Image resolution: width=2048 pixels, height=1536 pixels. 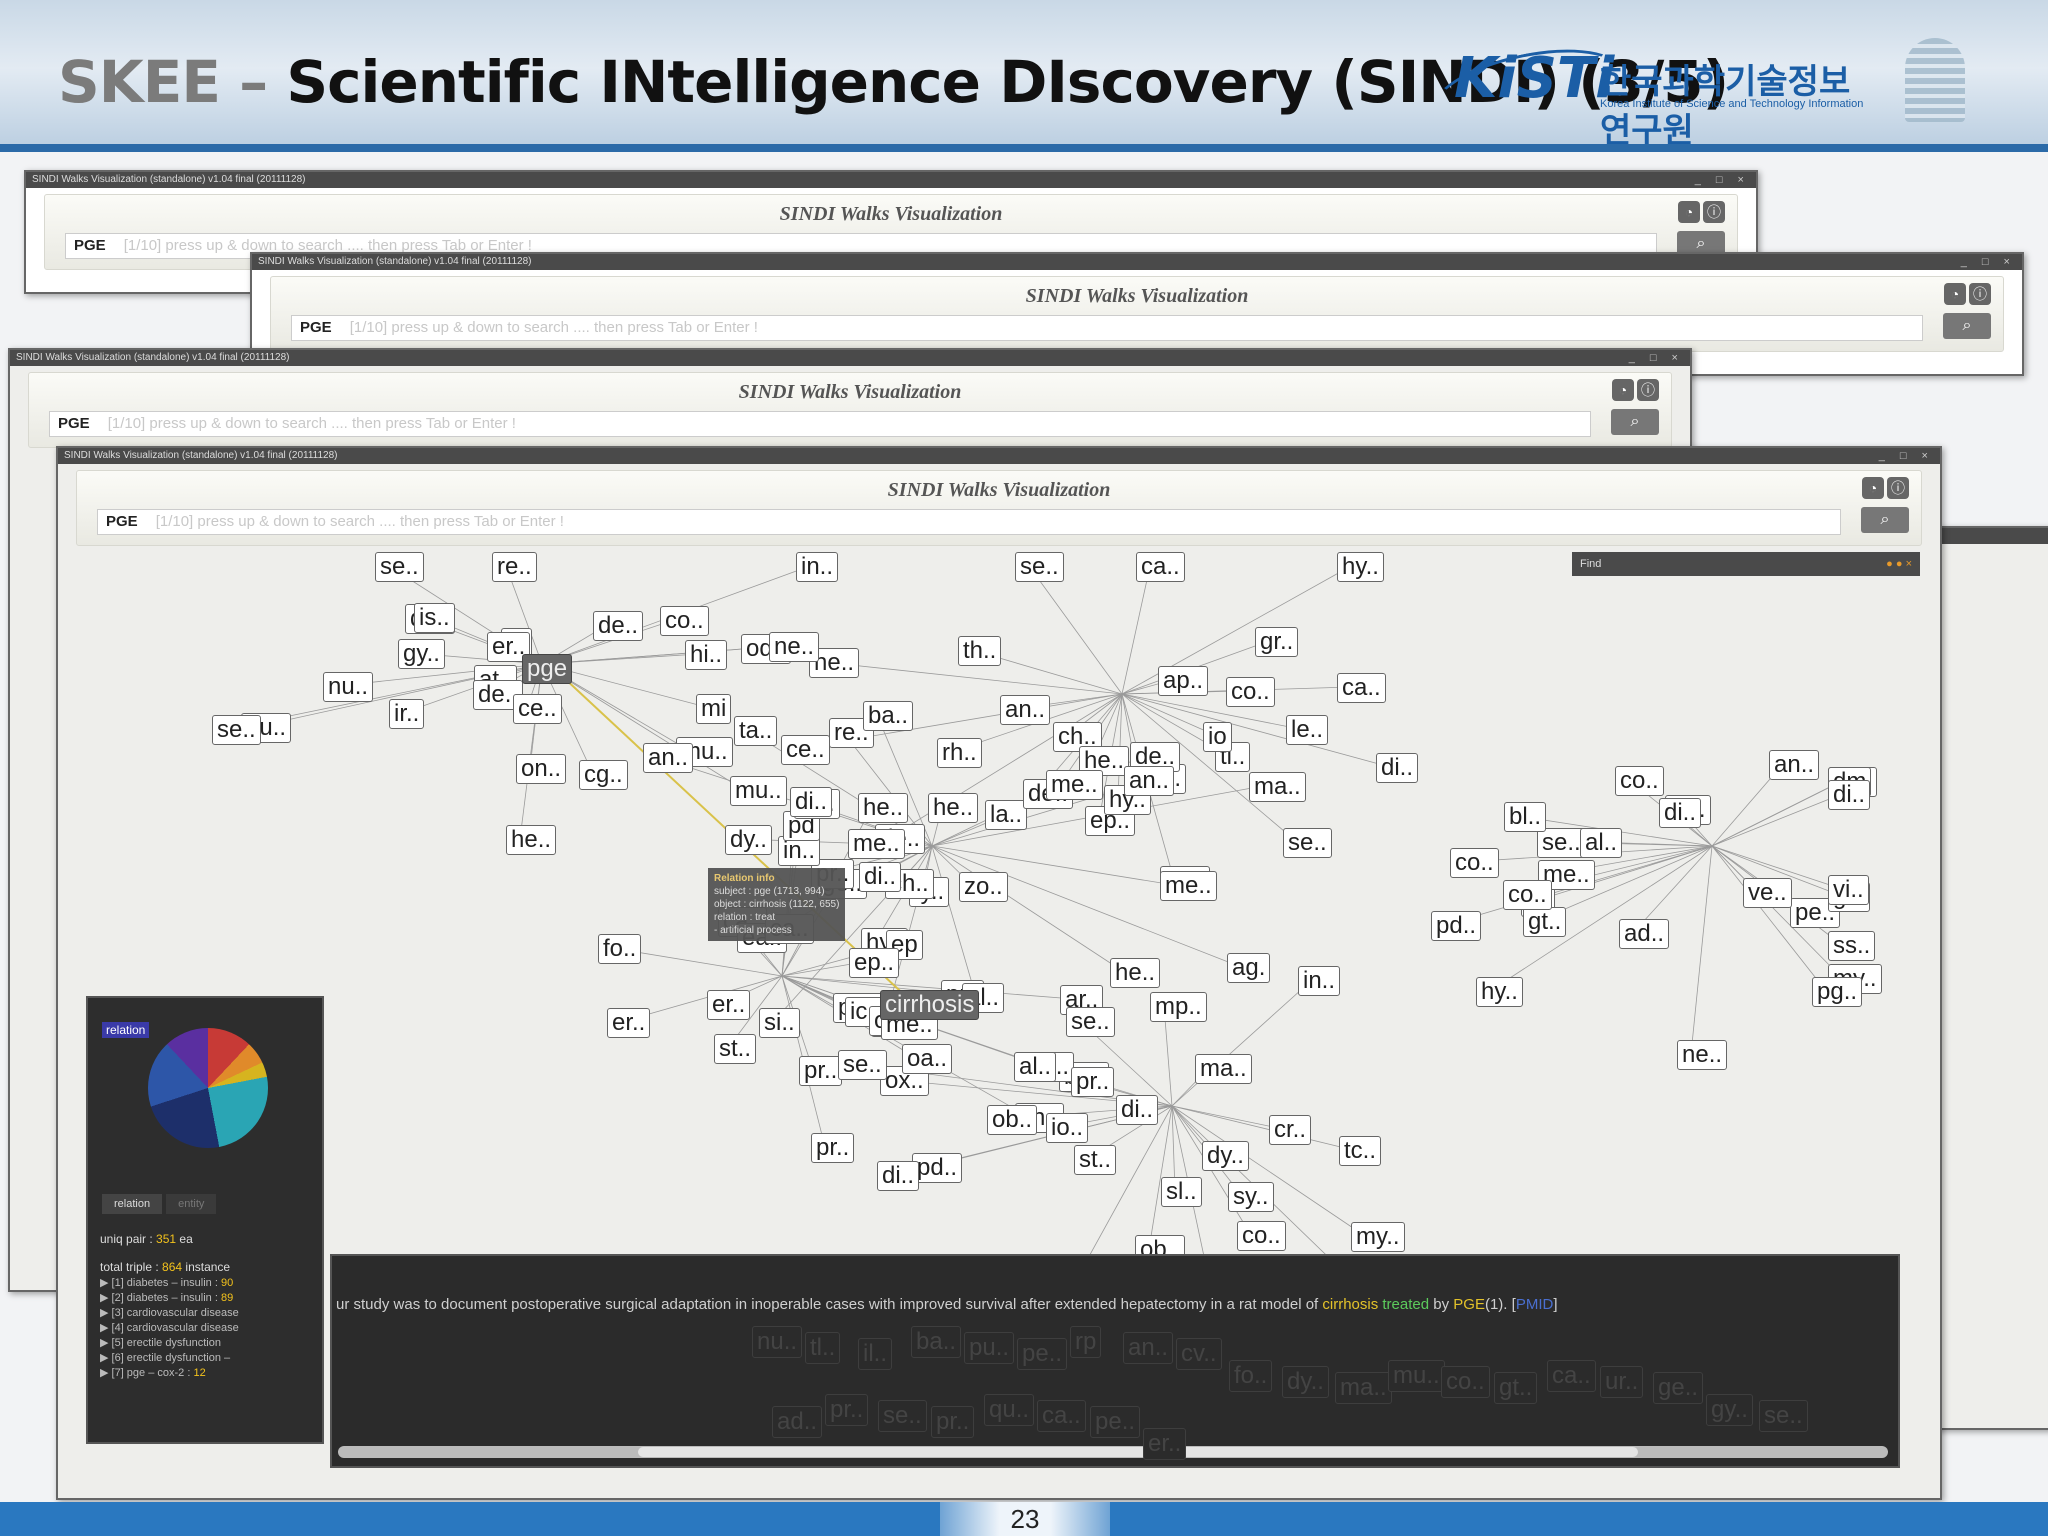 I want to click on graph-node: mp.., so click(x=1178, y=1007).